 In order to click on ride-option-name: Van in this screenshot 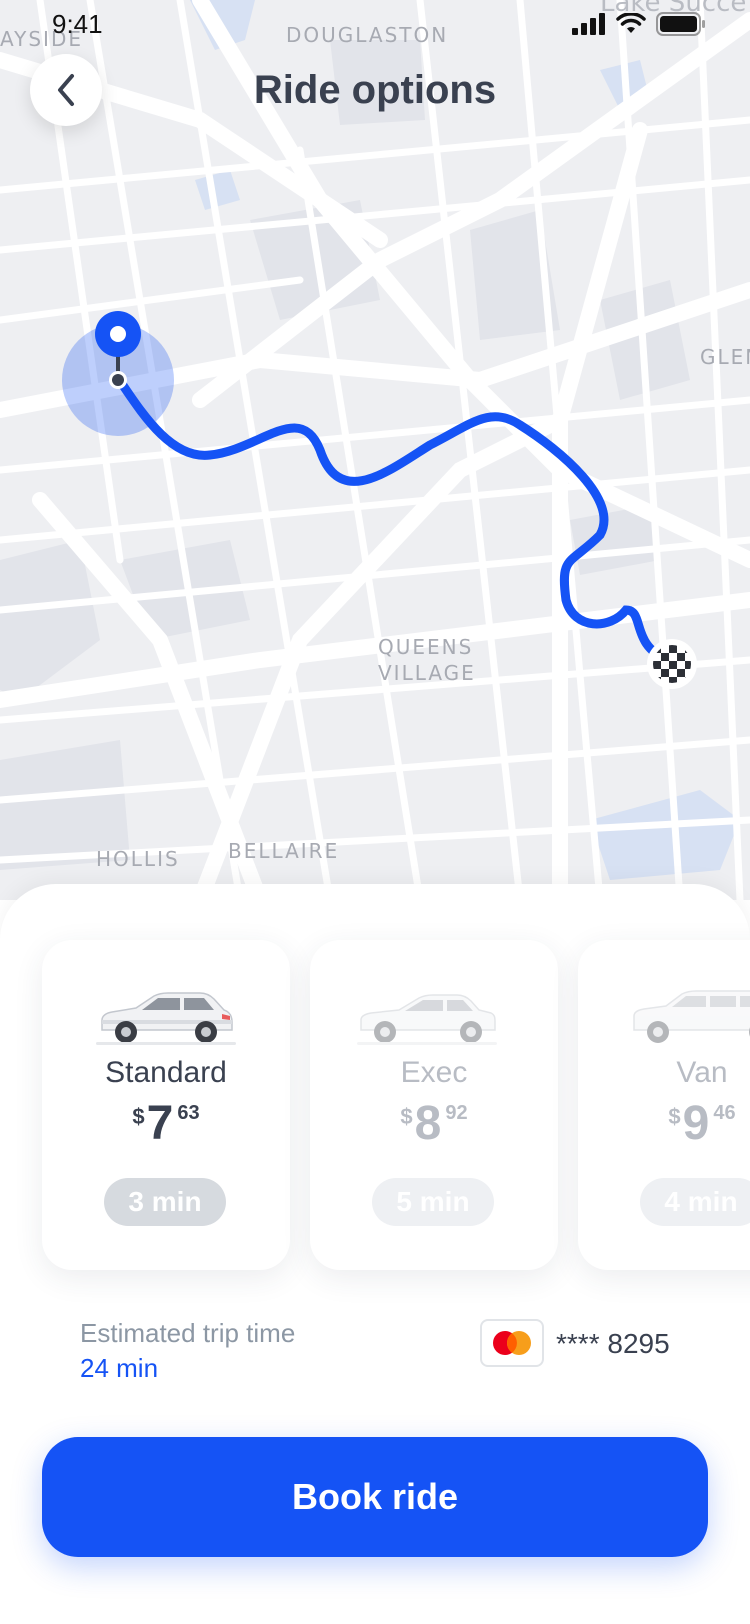, I will do `click(702, 1072)`.